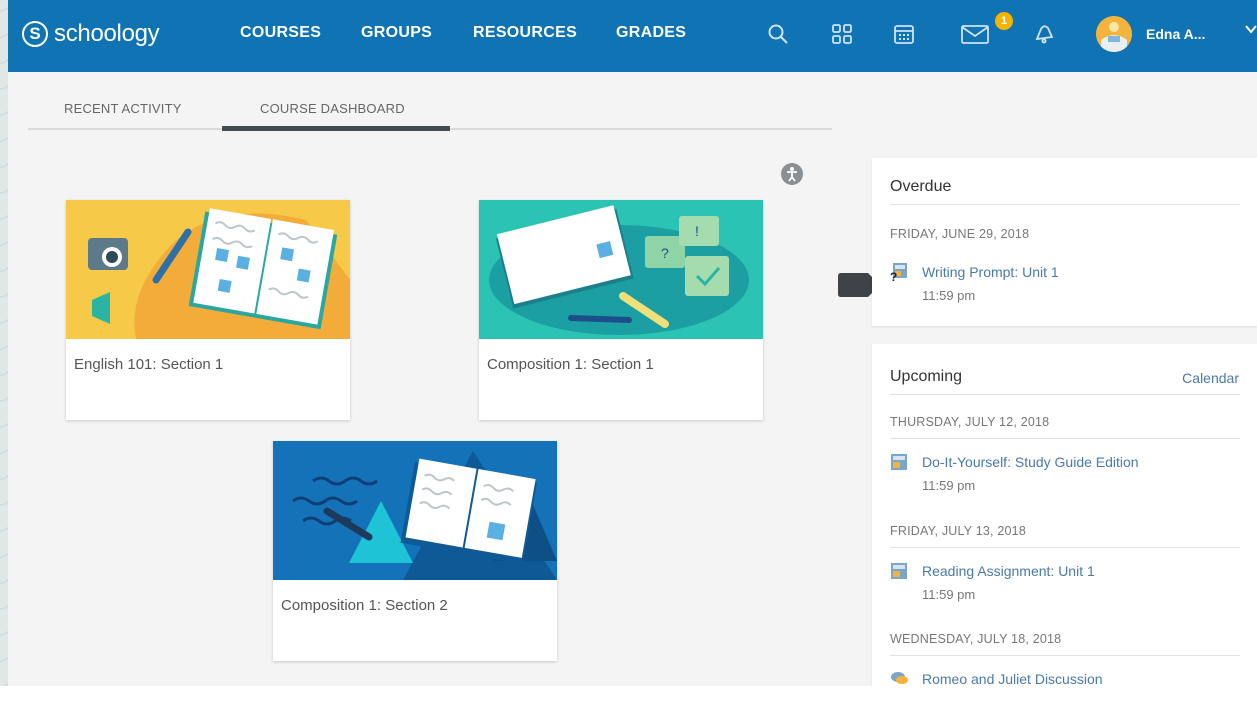 The height and width of the screenshot is (710, 1257). What do you see at coordinates (332, 108) in the screenshot?
I see `tab-course-dashboard: COURSE DASHBOARD` at bounding box center [332, 108].